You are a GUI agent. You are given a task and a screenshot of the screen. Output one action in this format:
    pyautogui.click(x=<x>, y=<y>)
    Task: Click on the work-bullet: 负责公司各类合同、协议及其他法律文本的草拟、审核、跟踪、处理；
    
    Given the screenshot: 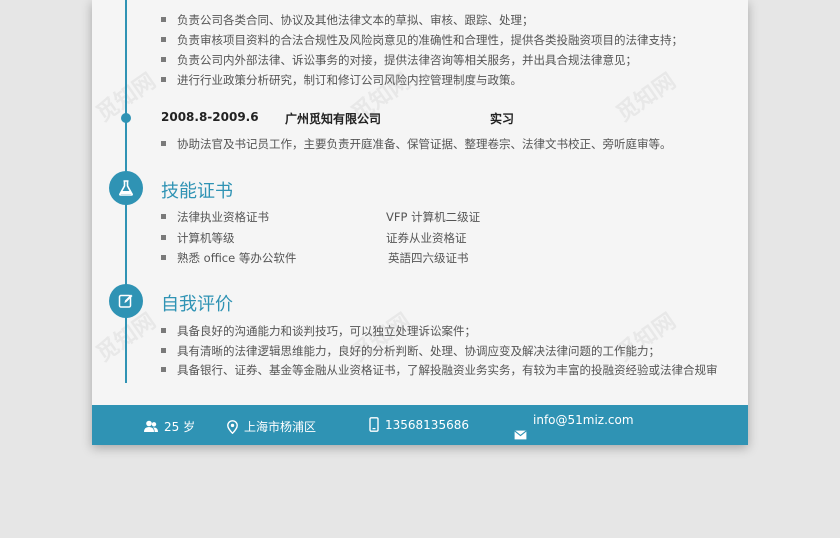 What is the action you would take?
    pyautogui.click(x=347, y=20)
    